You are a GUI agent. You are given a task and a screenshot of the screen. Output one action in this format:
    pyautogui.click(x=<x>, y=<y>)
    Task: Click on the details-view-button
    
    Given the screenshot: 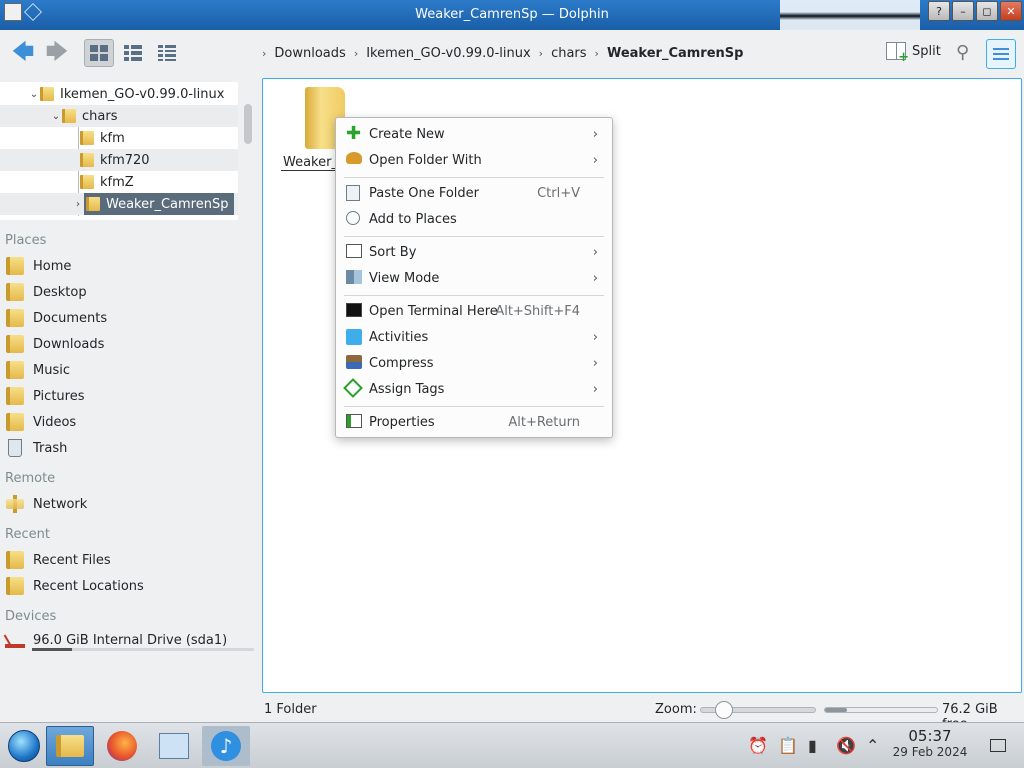 What is the action you would take?
    pyautogui.click(x=167, y=53)
    